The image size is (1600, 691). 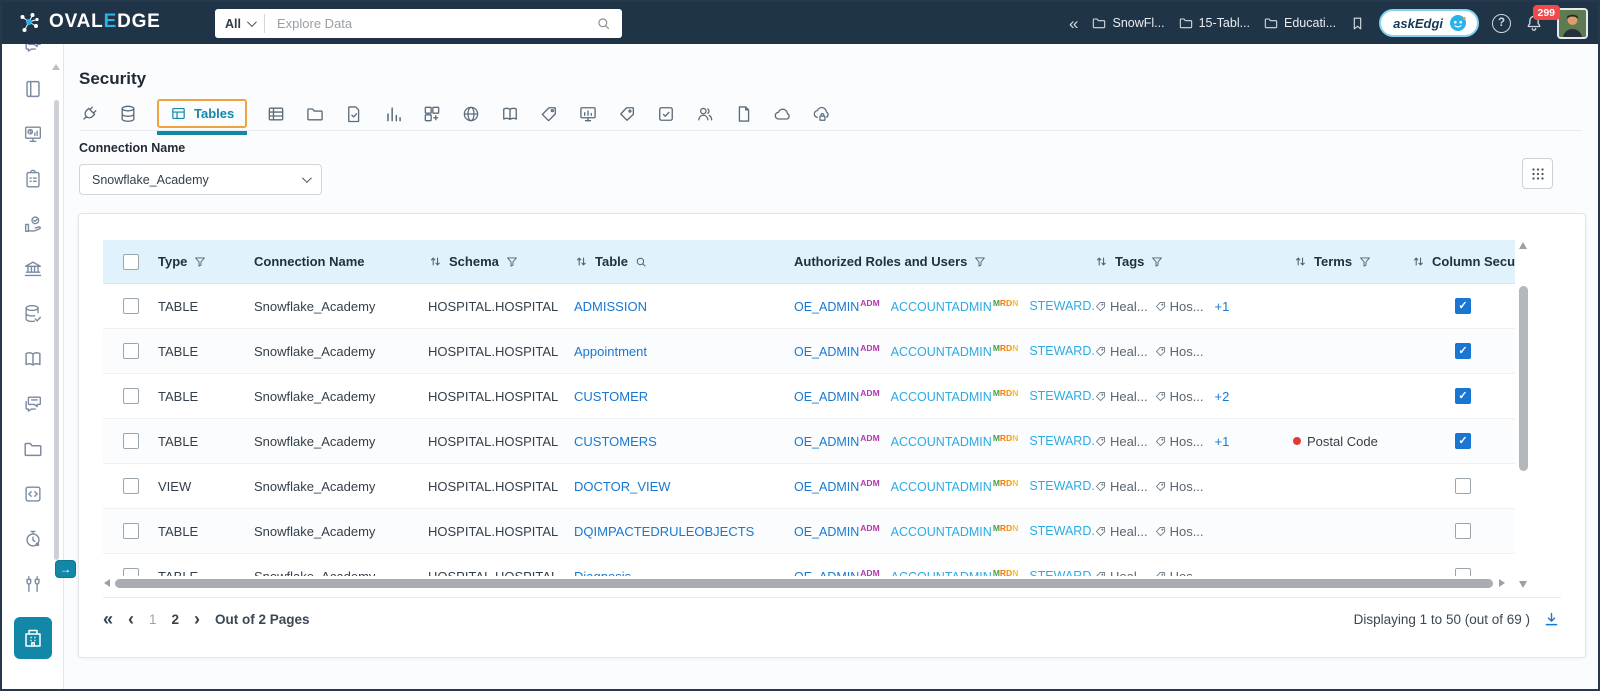 I want to click on folder-icon, so click(x=33, y=449).